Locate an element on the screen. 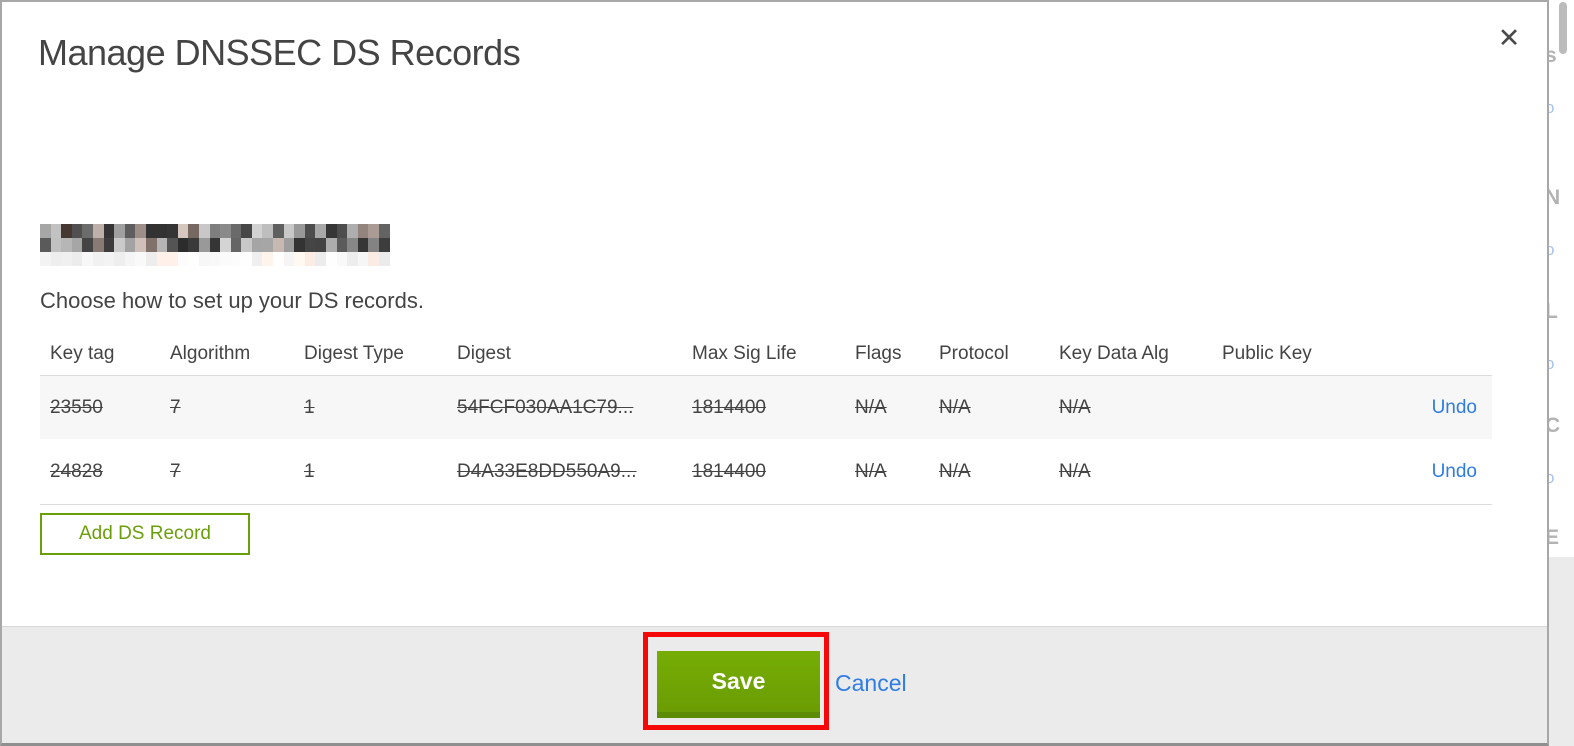 This screenshot has height=746, width=1574. redacted-domain-name is located at coordinates (215, 245).